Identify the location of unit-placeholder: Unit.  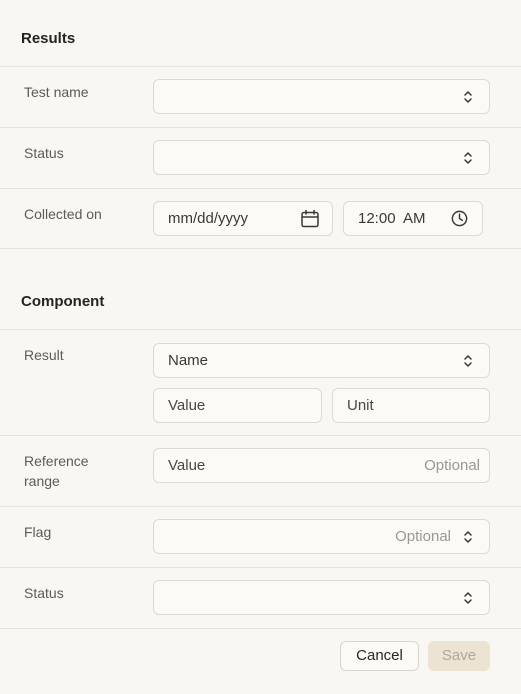
(360, 405).